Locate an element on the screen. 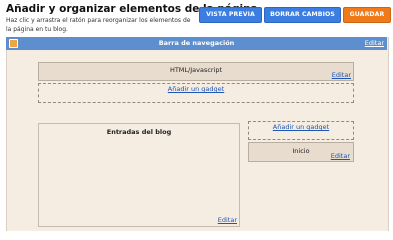 This screenshot has height=240, width=393. navbar-section: Barra de navegación Editar is located at coordinates (196, 43).